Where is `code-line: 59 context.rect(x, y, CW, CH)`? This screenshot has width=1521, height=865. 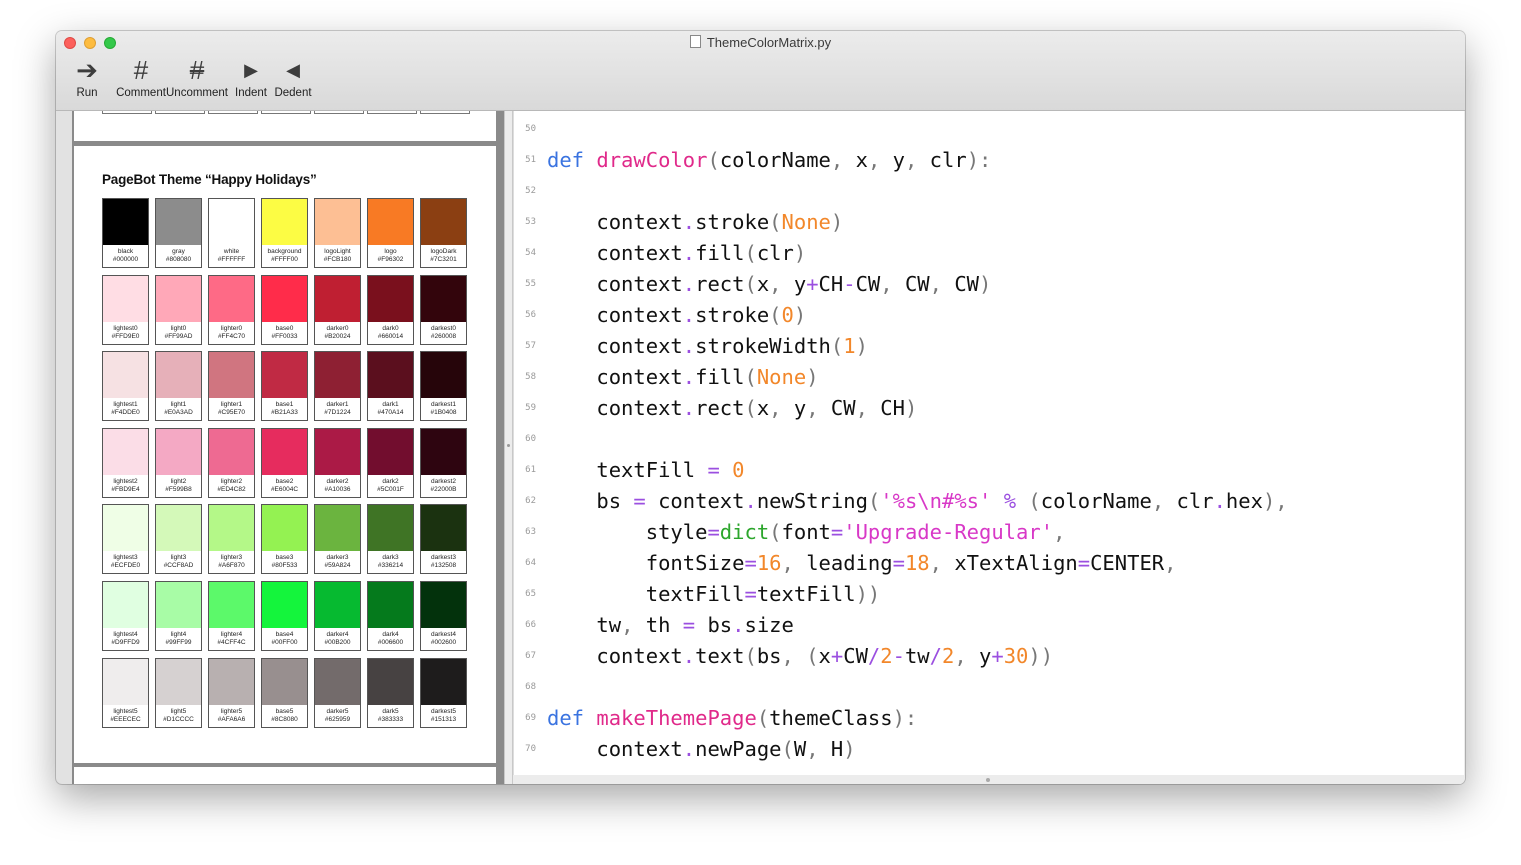
code-line: 59 context.rect(x, y, CW, CH) is located at coordinates (989, 408).